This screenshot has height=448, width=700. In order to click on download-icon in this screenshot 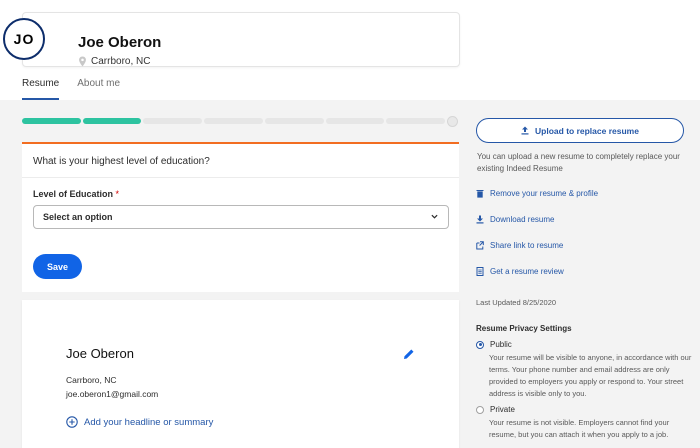, I will do `click(480, 219)`.